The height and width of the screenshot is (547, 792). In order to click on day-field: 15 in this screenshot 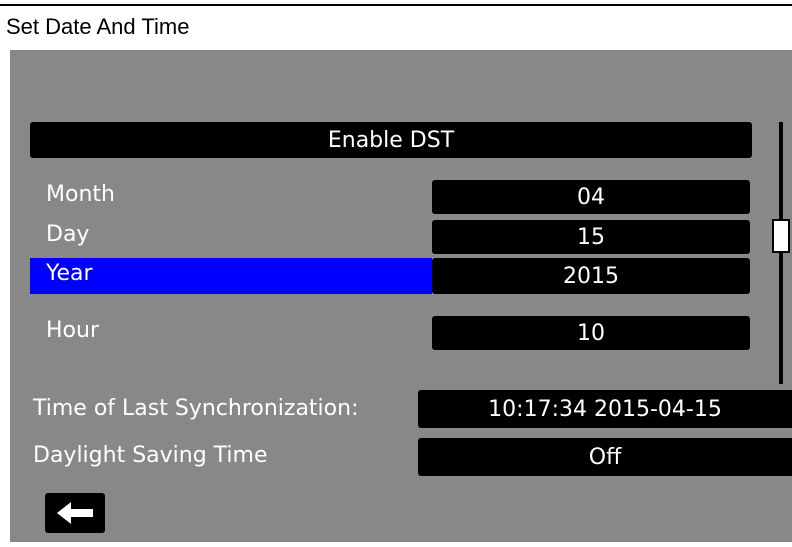, I will do `click(591, 237)`.